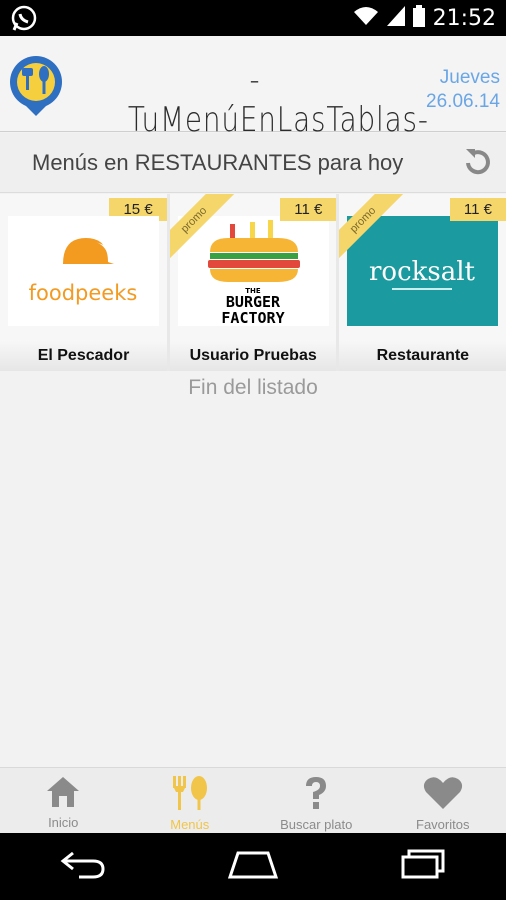 The image size is (506, 900). I want to click on home-button-icon, so click(253, 866).